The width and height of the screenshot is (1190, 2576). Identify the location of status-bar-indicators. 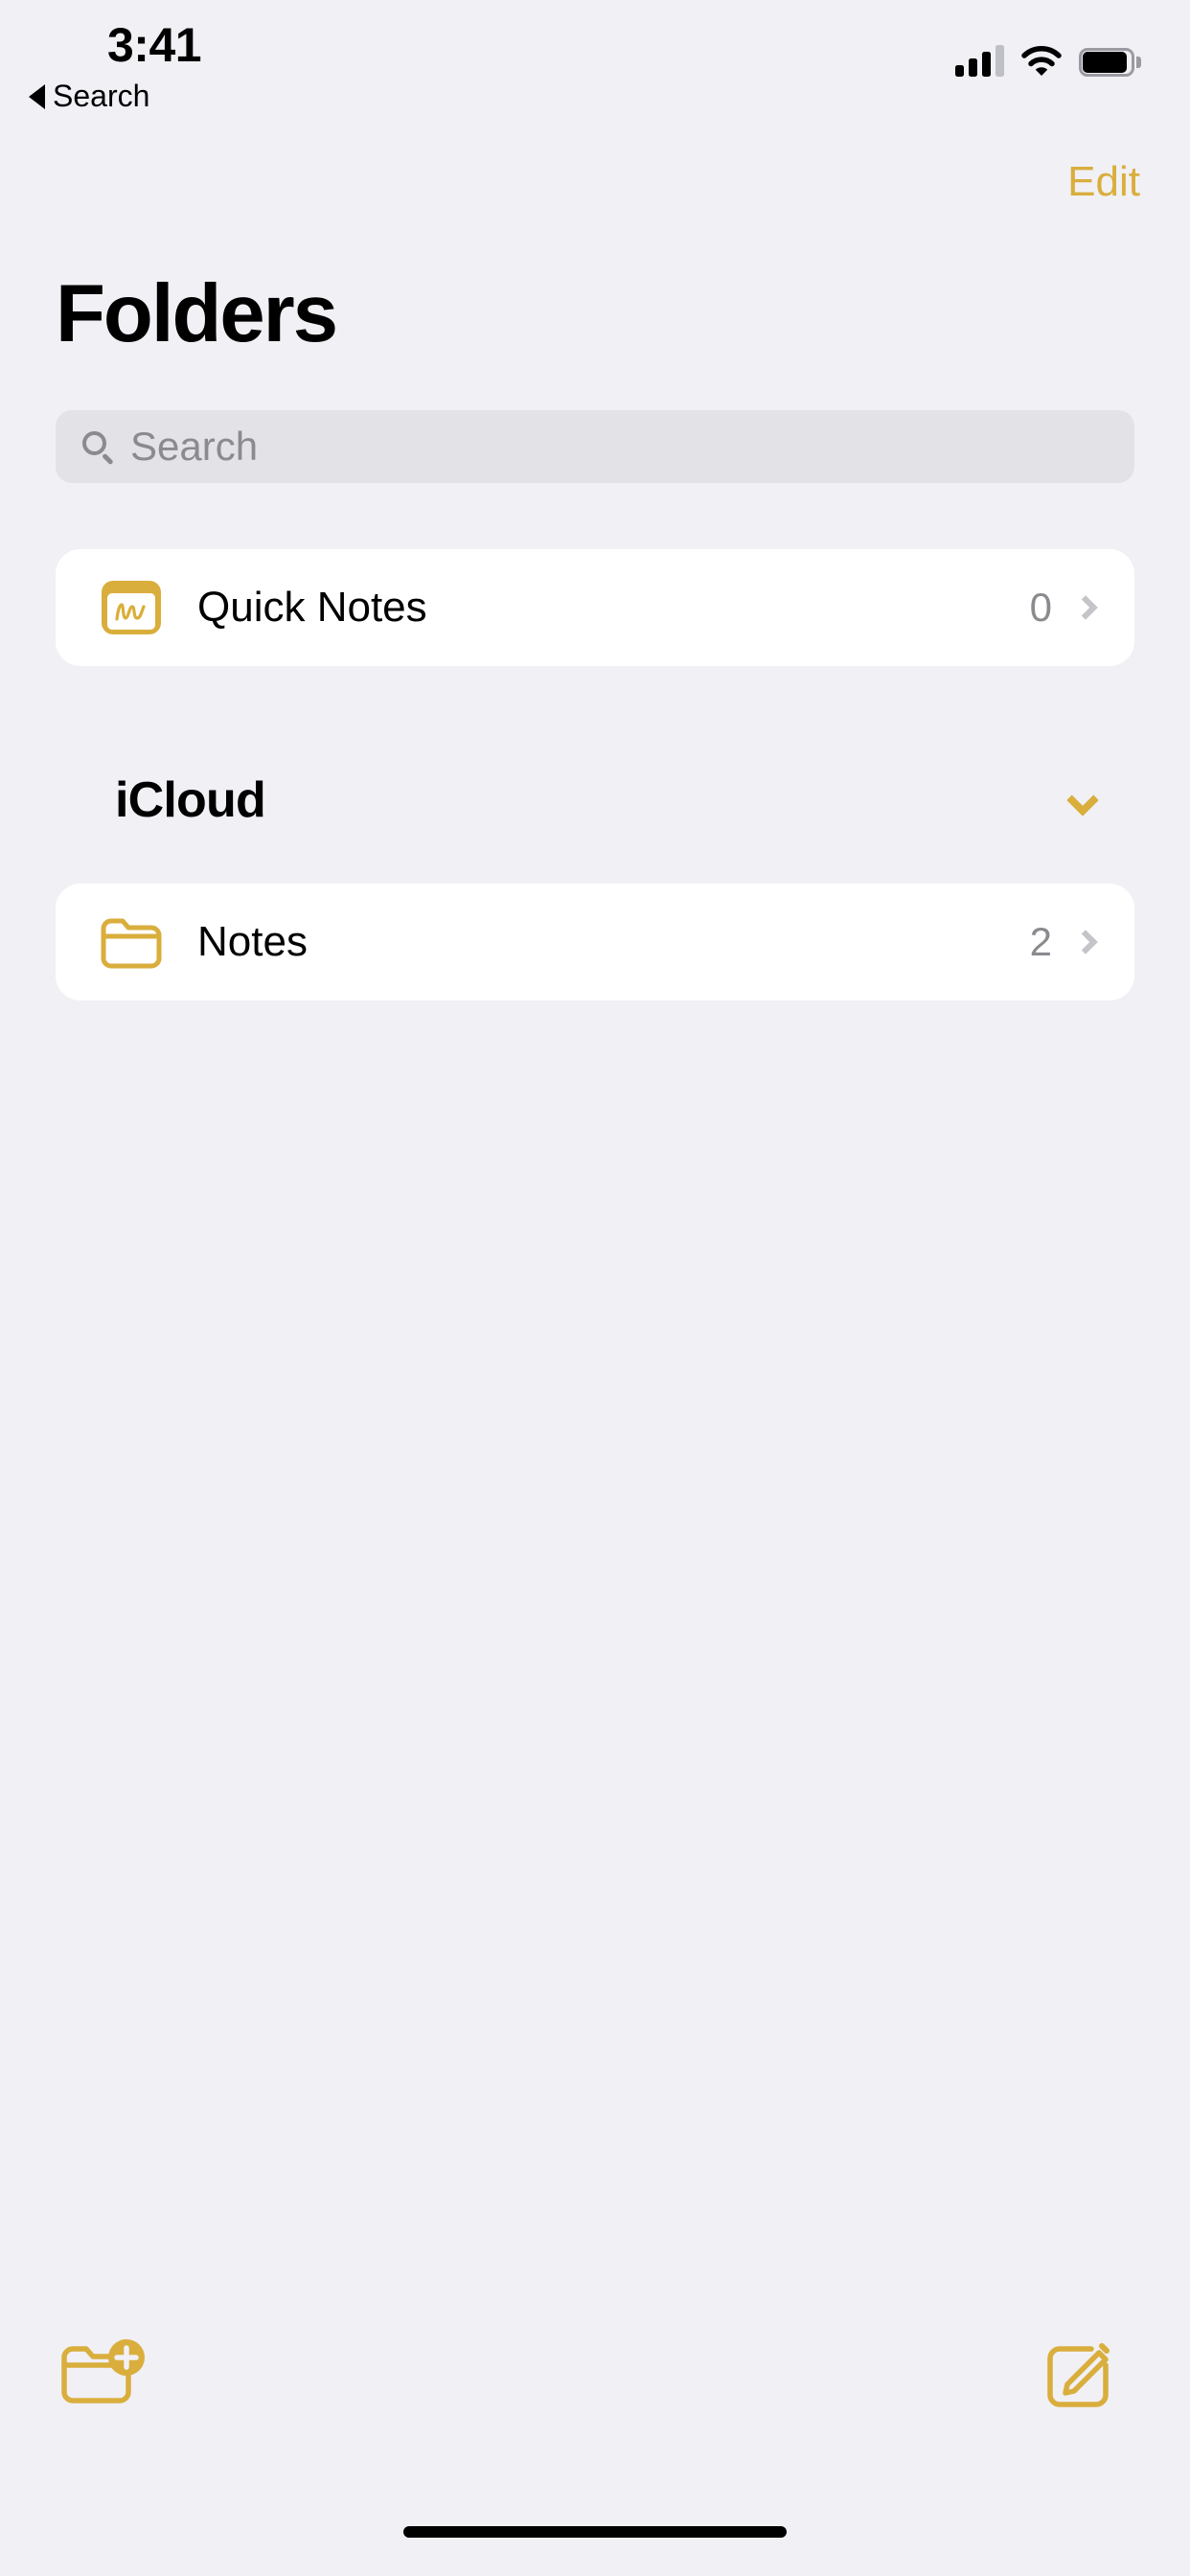
(1048, 60).